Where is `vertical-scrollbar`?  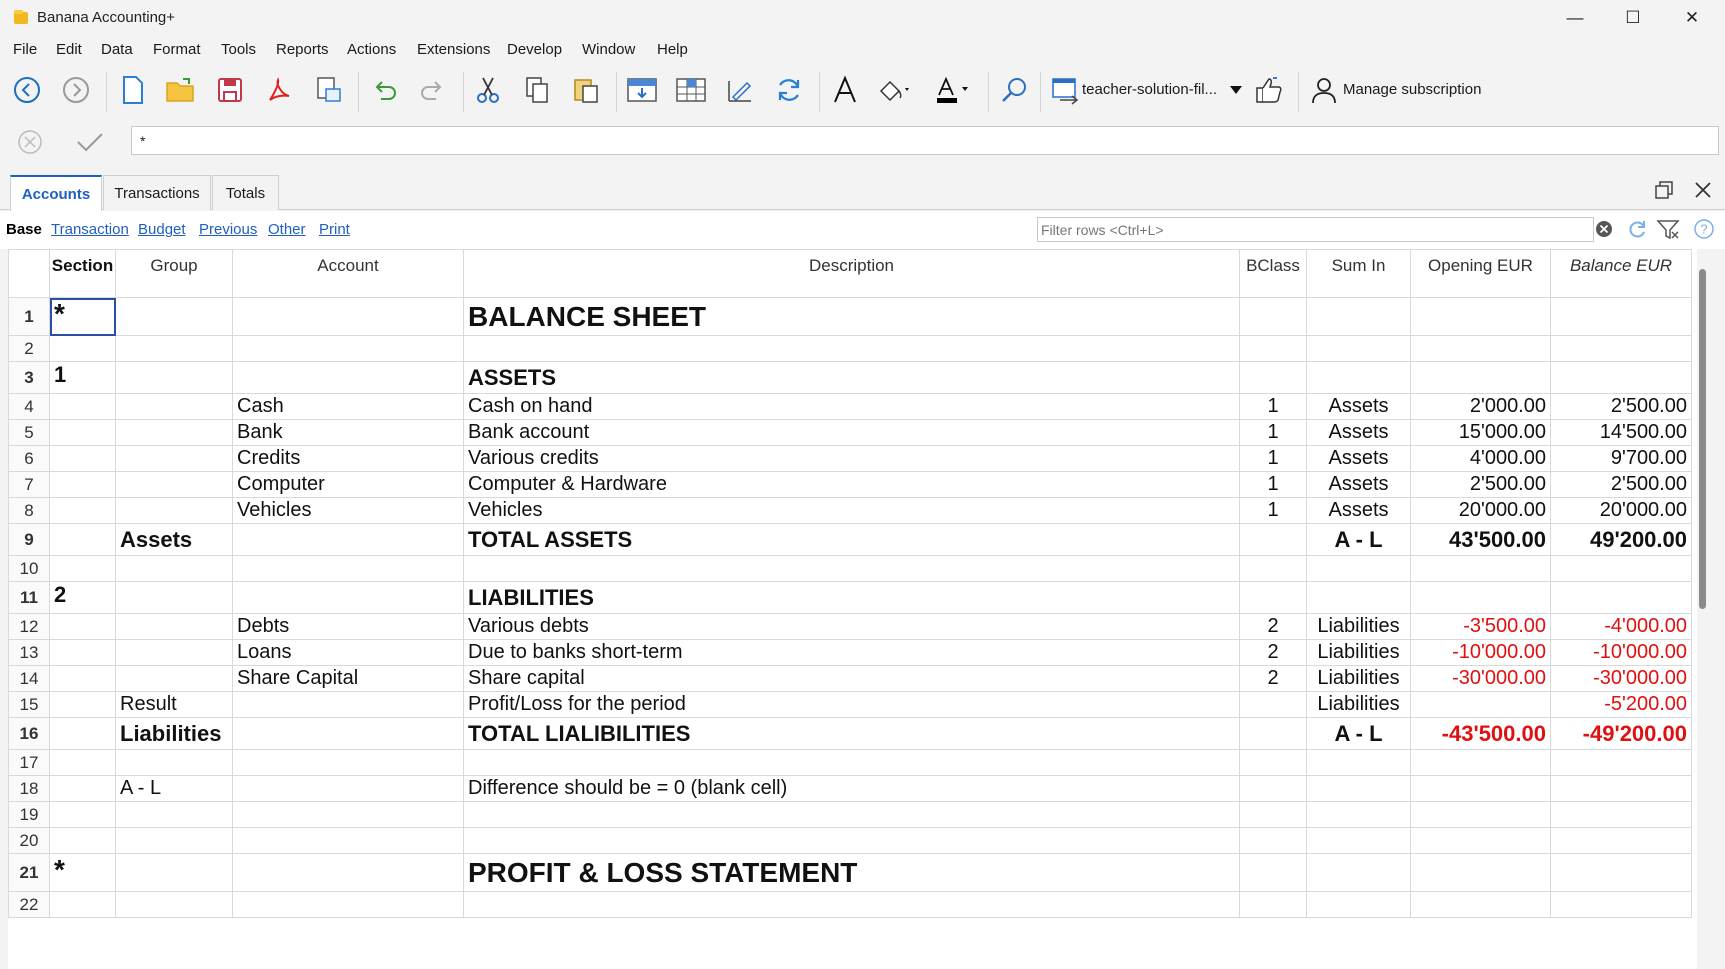
vertical-scrollbar is located at coordinates (1702, 609).